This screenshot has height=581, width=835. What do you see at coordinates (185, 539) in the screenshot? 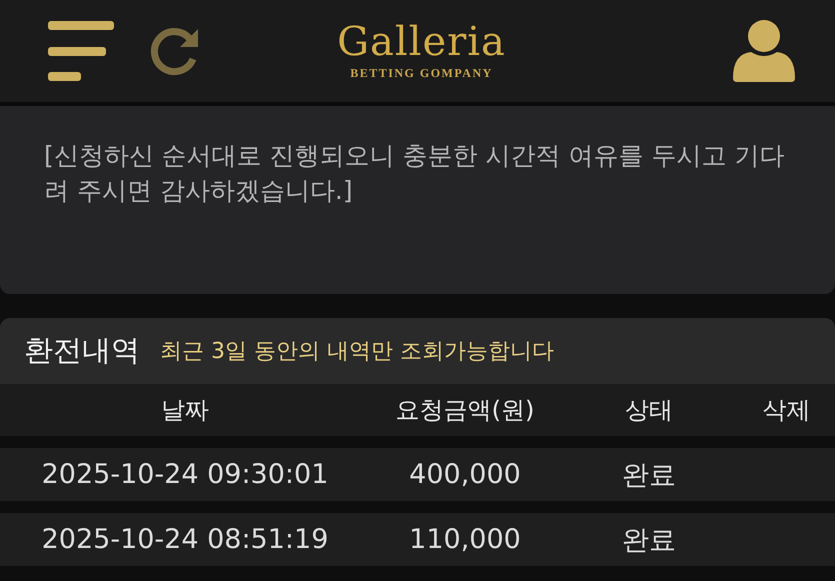
I see `date-cell-text: 2025-10-24 08:51:19` at bounding box center [185, 539].